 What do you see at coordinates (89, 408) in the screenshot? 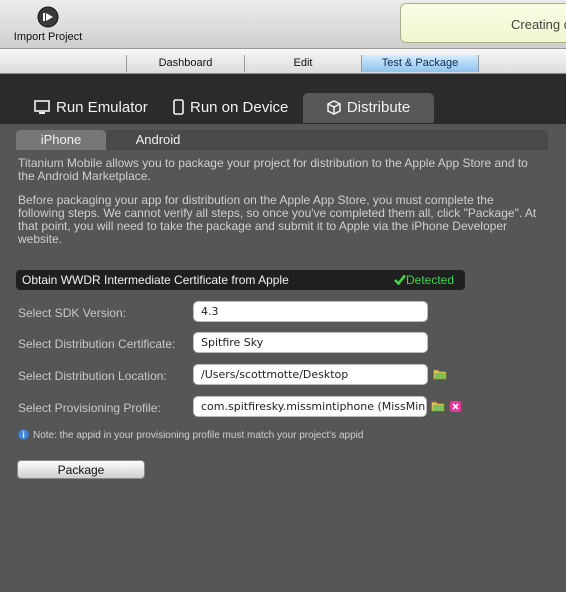
I see `provisioning-profile-label: Select Provisioning Profile:` at bounding box center [89, 408].